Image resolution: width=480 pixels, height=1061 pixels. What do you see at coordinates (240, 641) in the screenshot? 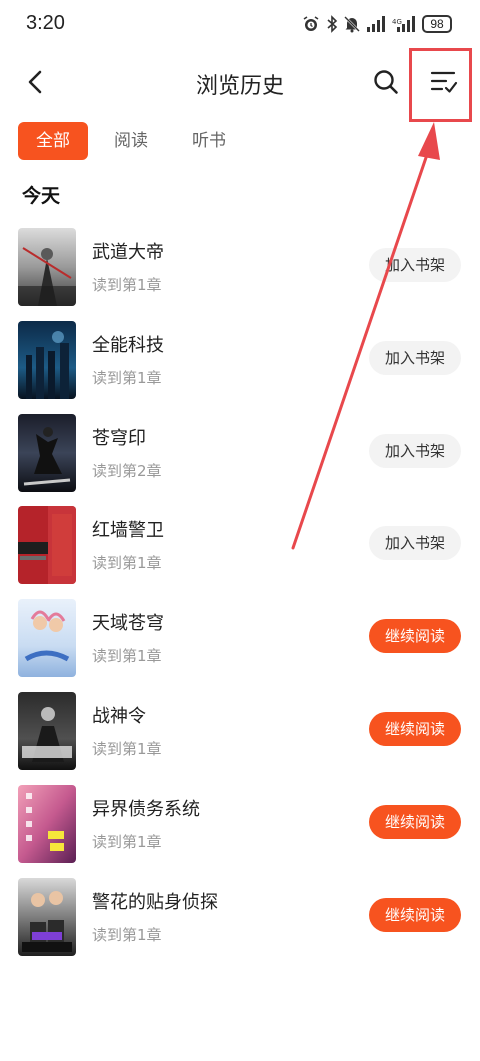
I see `list-item: 天域苍穹 读到第1章 继续阅读` at bounding box center [240, 641].